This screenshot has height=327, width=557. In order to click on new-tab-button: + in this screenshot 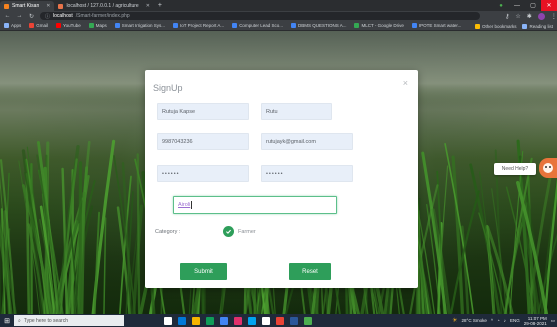, I will do `click(160, 5)`.